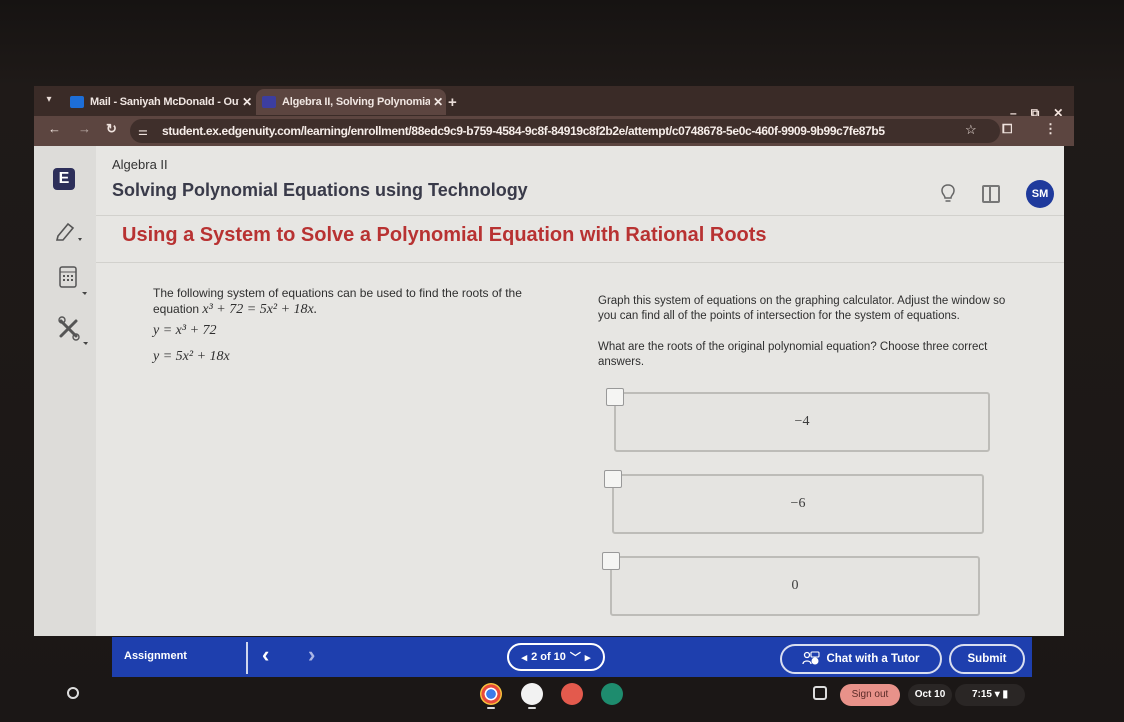 This screenshot has height=722, width=1124. I want to click on forward-button: →, so click(84, 128).